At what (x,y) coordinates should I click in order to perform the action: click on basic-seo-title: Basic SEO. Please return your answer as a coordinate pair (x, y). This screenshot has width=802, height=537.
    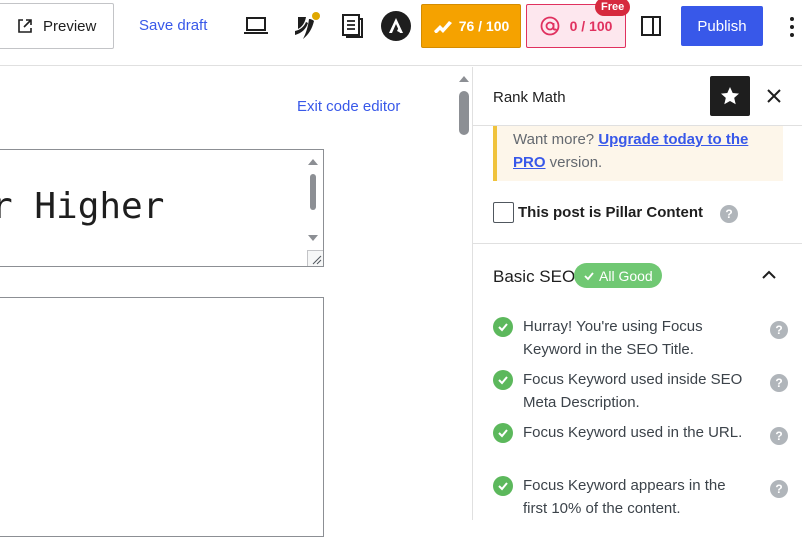
    Looking at the image, I should click on (534, 277).